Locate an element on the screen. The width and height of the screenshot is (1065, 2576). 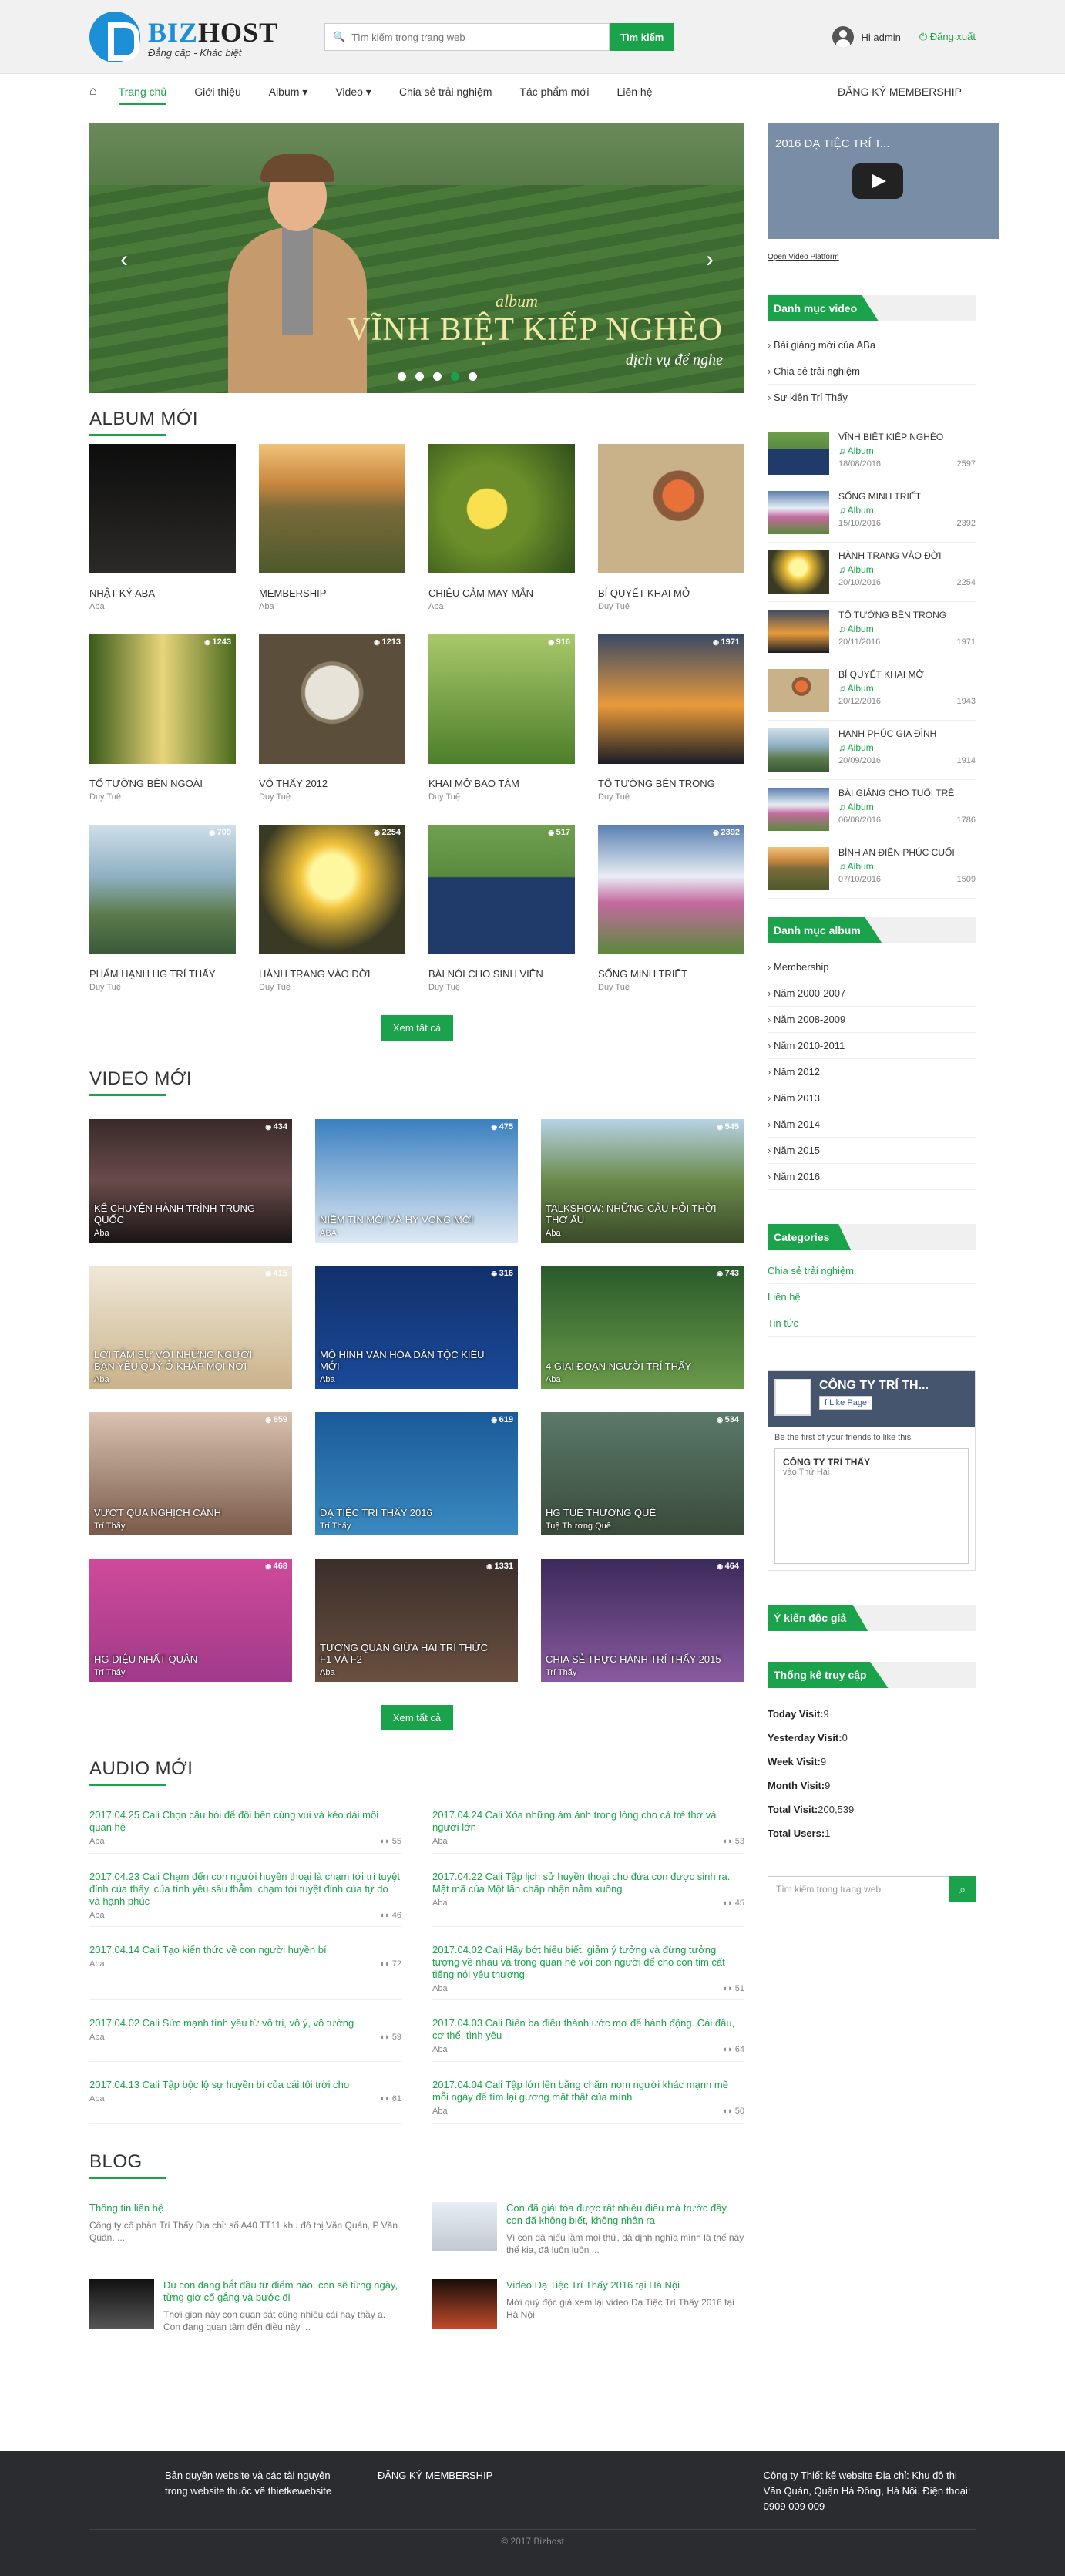
category-link: Chia sẻ trải nghiệm is located at coordinates (872, 1271).